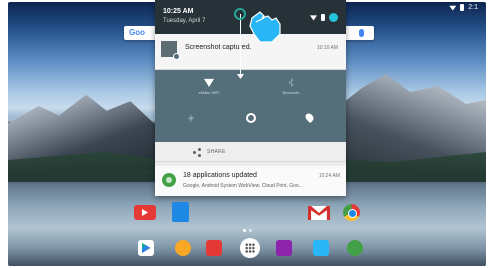 This screenshot has width=488, height=268. I want to click on files-app-icon, so click(321, 248).